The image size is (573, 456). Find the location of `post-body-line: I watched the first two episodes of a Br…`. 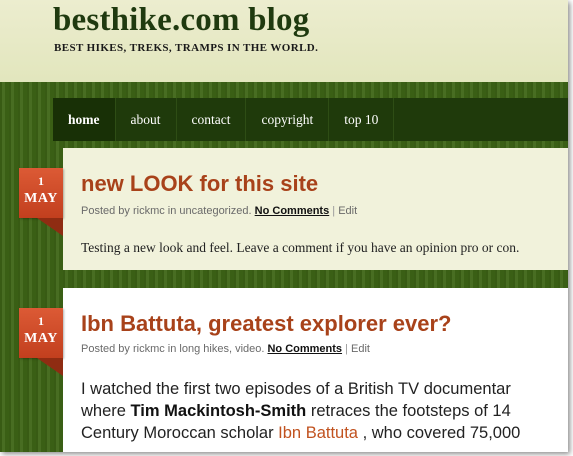

post-body-line: I watched the first two episodes of a Br… is located at coordinates (296, 389).